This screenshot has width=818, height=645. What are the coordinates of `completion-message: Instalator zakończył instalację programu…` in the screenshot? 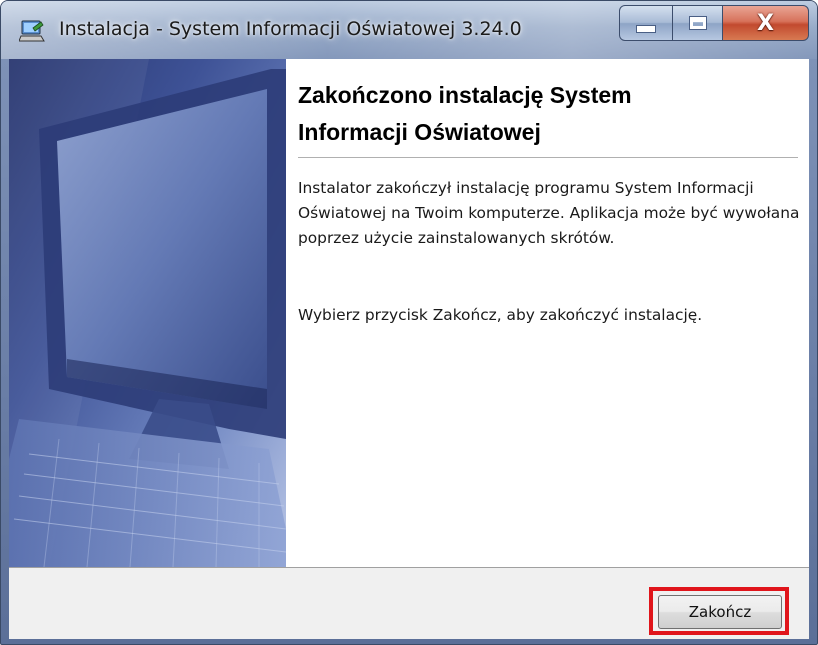 It's located at (549, 213).